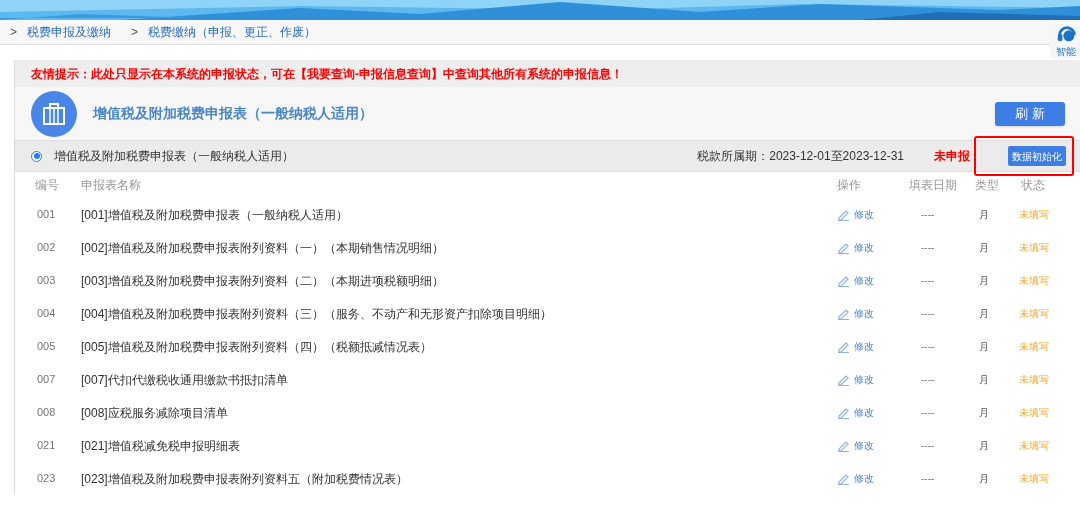  What do you see at coordinates (54, 113) in the screenshot?
I see `form-icon` at bounding box center [54, 113].